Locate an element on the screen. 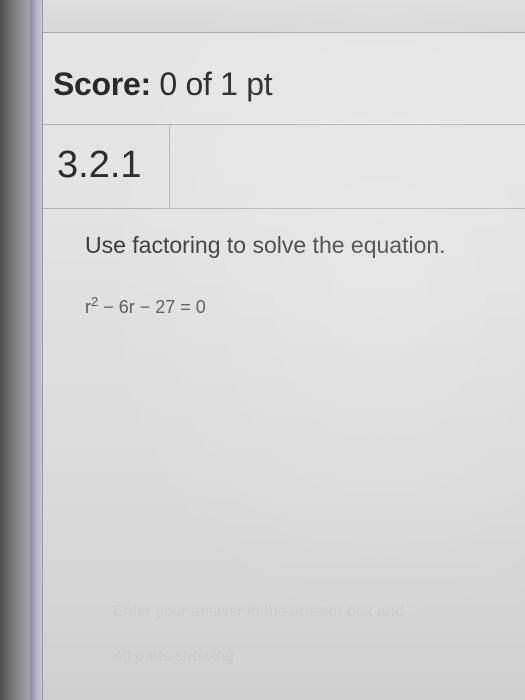  parts-showing-text: All parts showing is located at coordinates (173, 656).